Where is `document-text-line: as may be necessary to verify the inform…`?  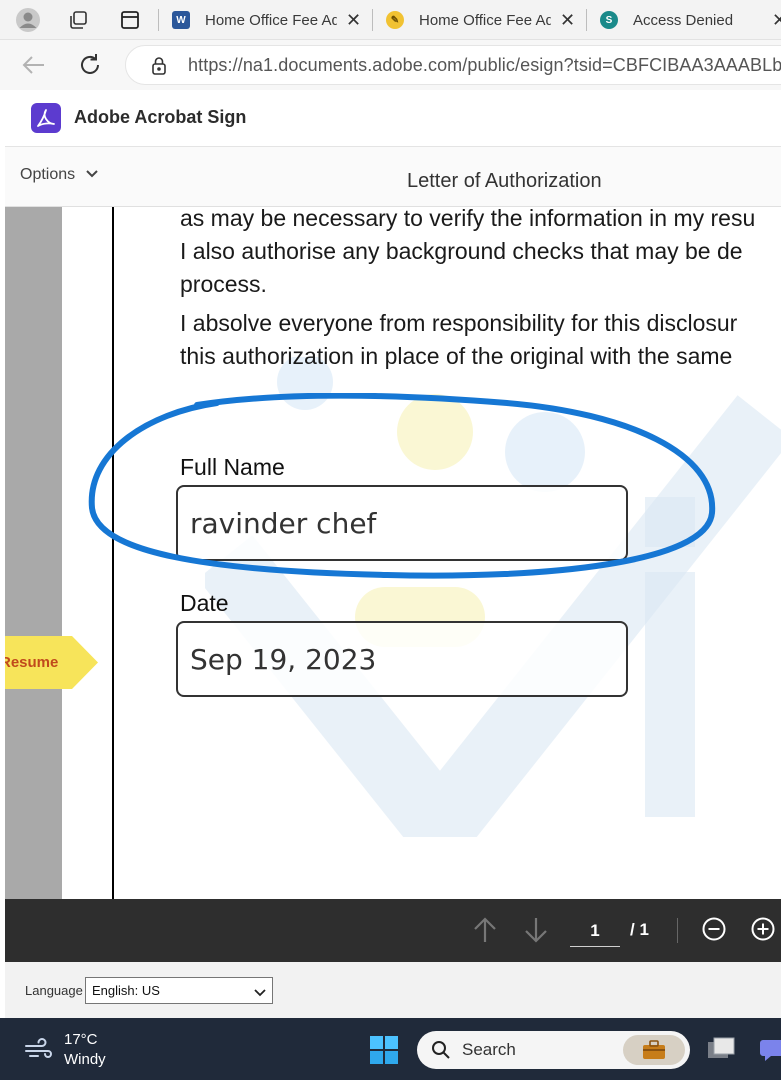 document-text-line: as may be necessary to verify the inform… is located at coordinates (468, 219).